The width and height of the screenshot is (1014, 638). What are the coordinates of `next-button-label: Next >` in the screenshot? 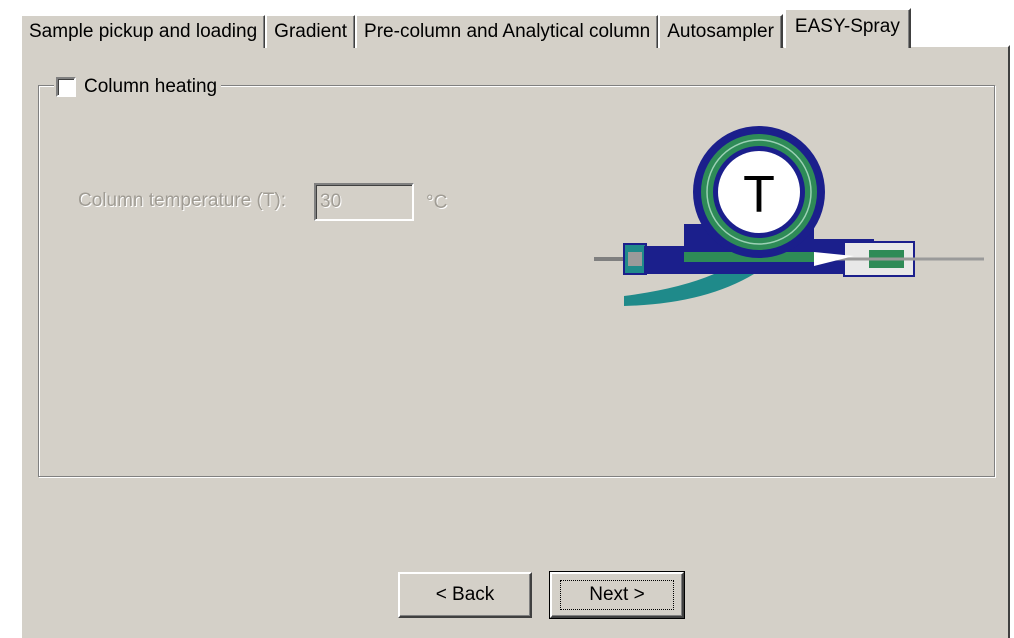 It's located at (617, 595).